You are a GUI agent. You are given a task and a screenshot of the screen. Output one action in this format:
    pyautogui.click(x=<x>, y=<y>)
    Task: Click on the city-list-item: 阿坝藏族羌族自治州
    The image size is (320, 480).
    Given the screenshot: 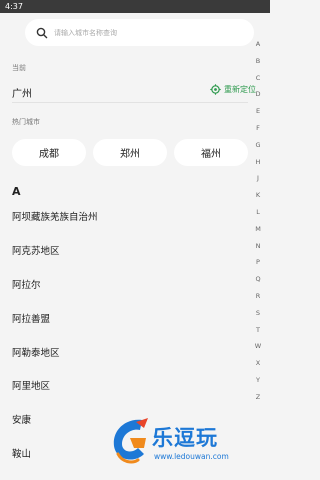 What is the action you would take?
    pyautogui.click(x=55, y=216)
    